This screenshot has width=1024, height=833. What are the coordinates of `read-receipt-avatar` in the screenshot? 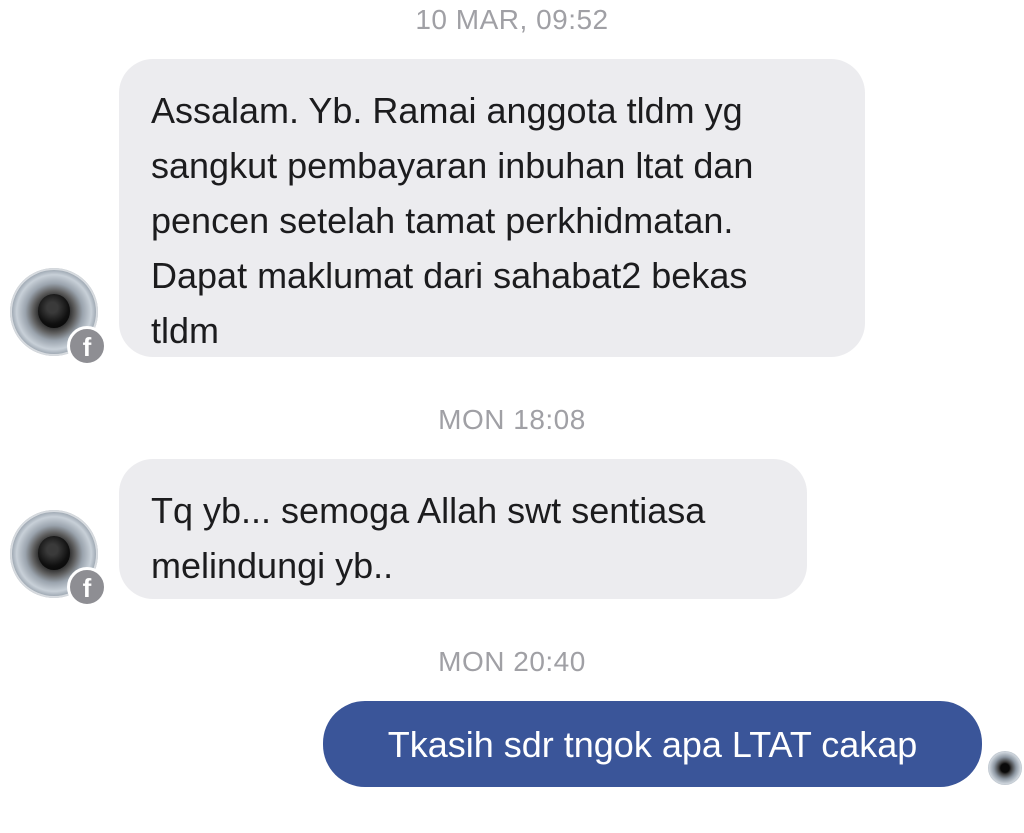 It's located at (1005, 768).